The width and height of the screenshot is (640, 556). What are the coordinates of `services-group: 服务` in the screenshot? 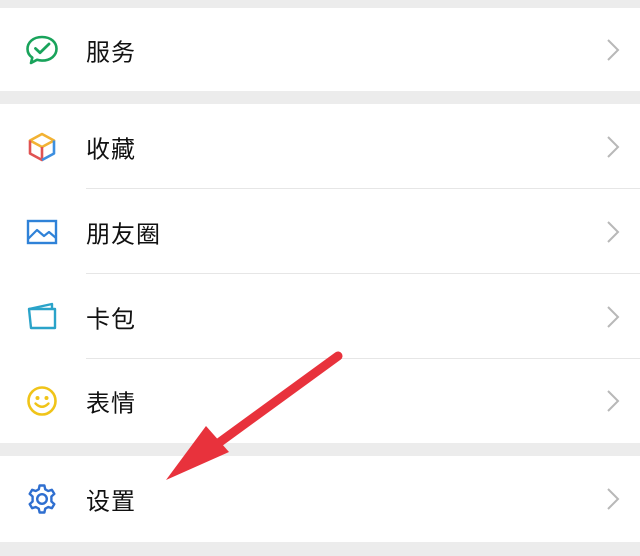 It's located at (320, 49).